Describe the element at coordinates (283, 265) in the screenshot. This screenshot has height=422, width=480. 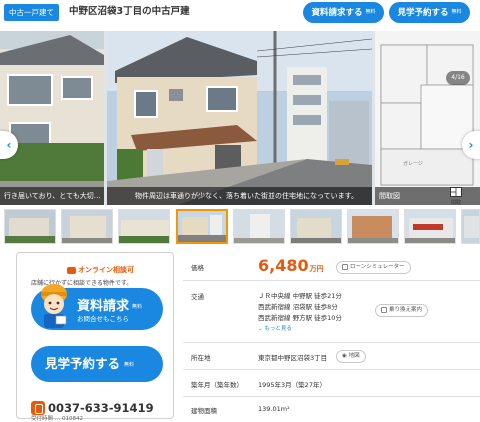
I see `price-value: 6,480` at that location.